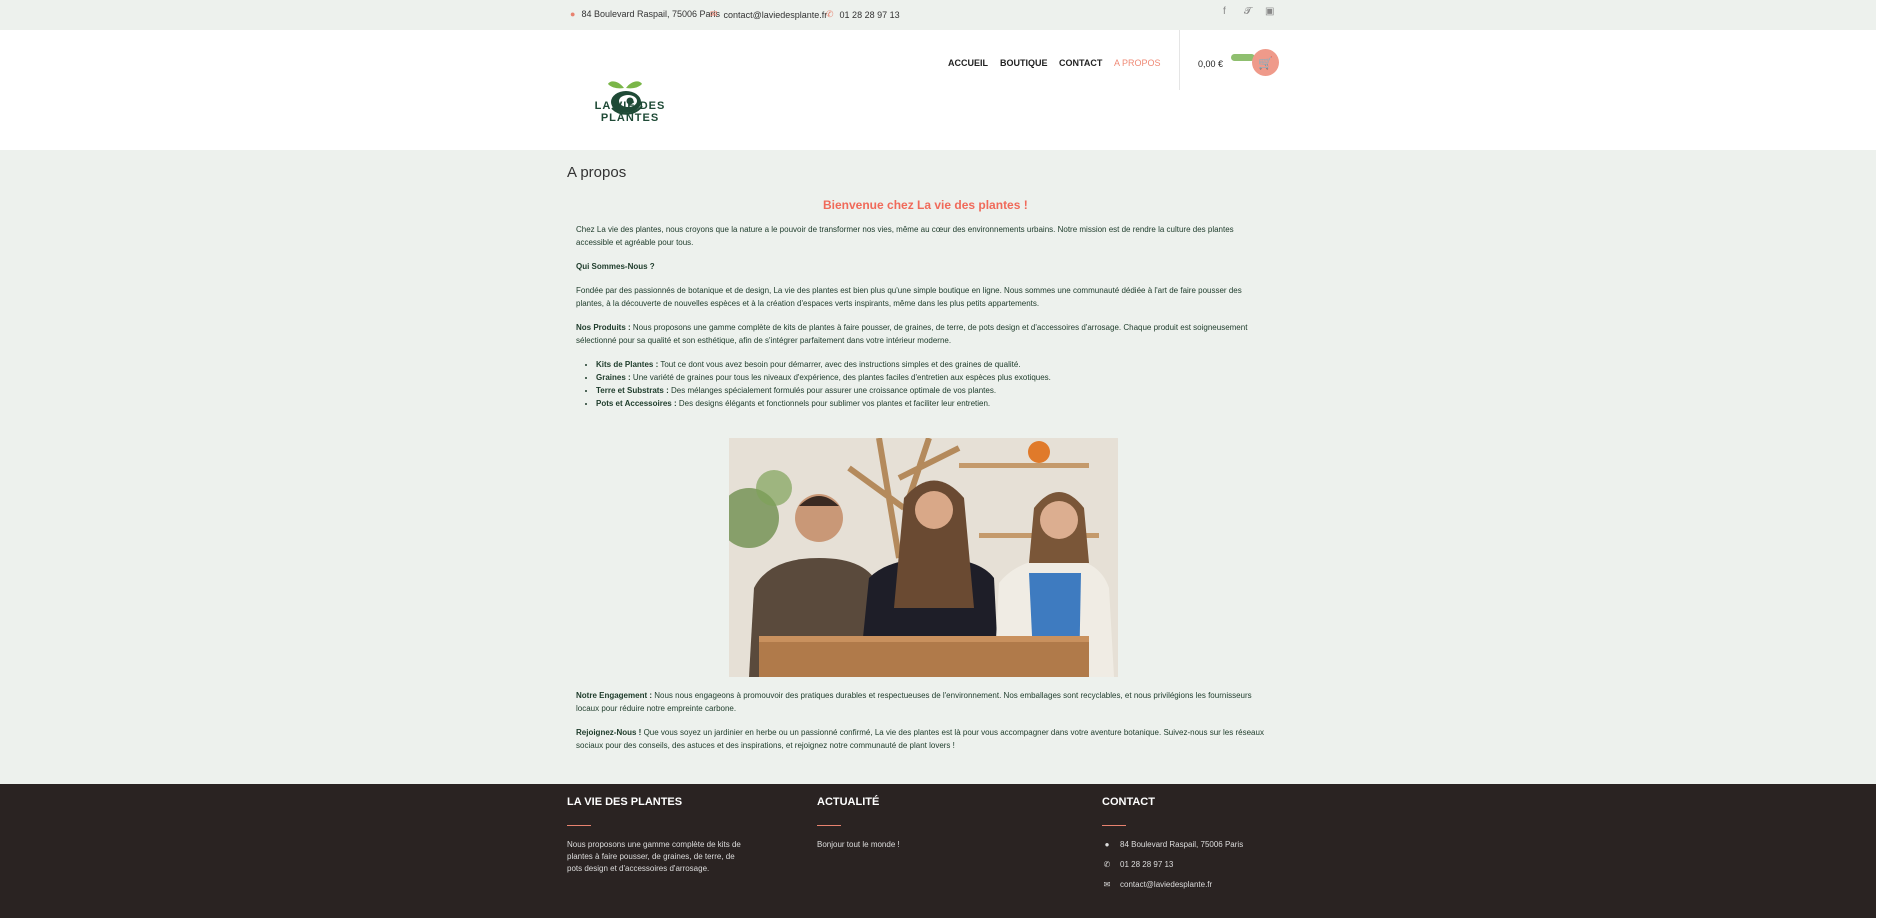  Describe the element at coordinates (615, 266) in the screenshot. I see `who-heading-text: Qui Sommes-Nous ?` at that location.